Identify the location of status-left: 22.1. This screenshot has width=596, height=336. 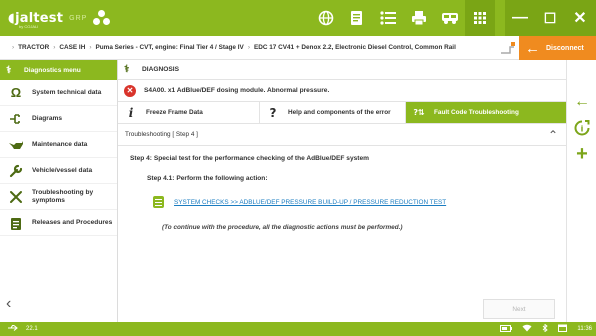
(19, 329).